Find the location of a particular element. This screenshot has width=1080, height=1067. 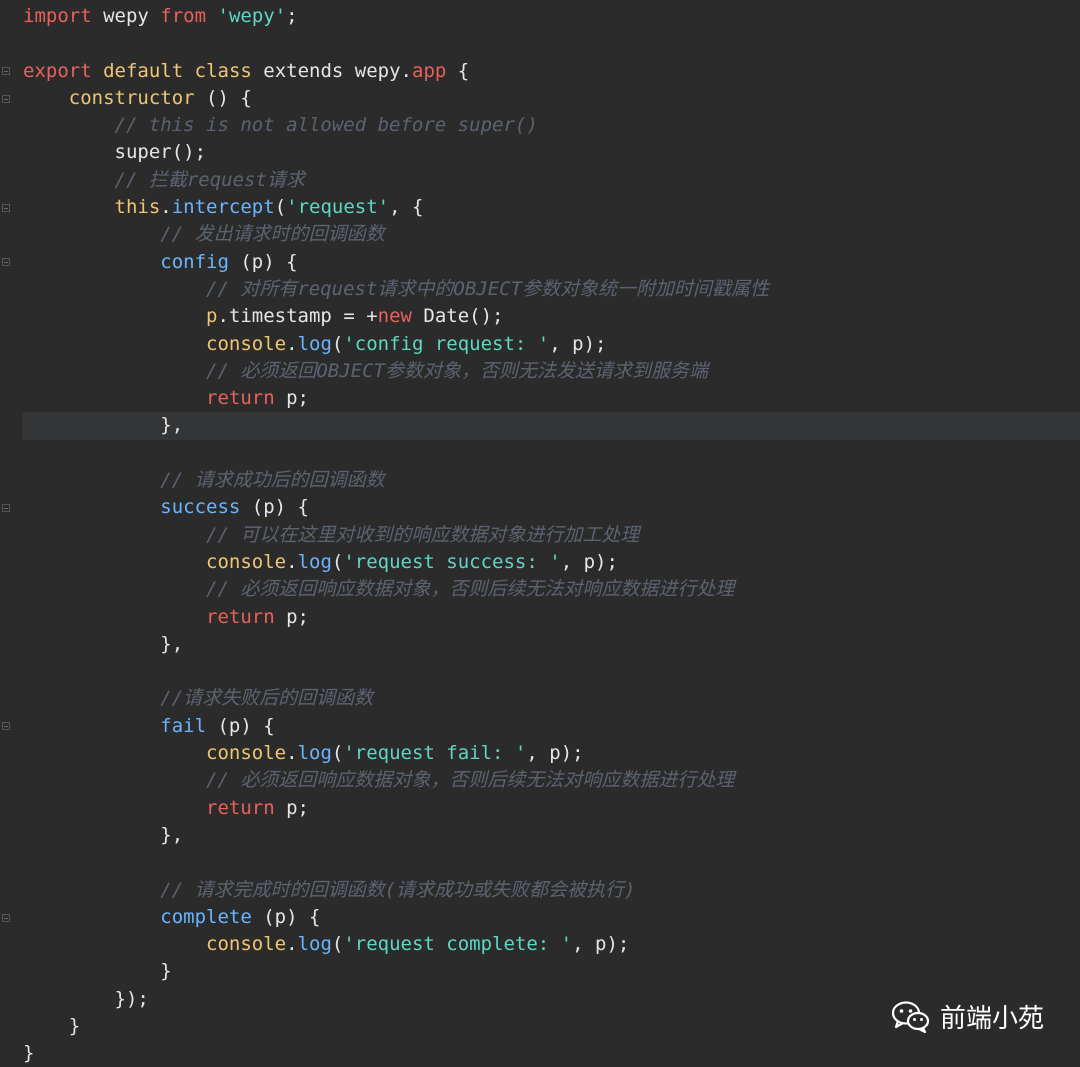

code-line: console.log('request complete: ', p); is located at coordinates (396, 944).